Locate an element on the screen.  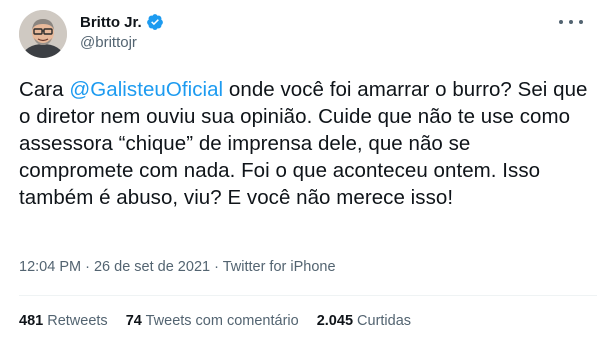
tweet-text-start: Cara is located at coordinates (44, 89).